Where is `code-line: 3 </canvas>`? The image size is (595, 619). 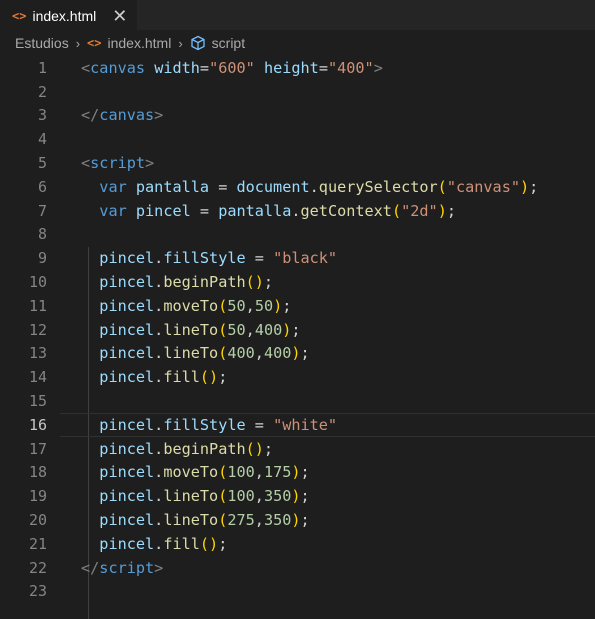 code-line: 3 </canvas> is located at coordinates (297, 116).